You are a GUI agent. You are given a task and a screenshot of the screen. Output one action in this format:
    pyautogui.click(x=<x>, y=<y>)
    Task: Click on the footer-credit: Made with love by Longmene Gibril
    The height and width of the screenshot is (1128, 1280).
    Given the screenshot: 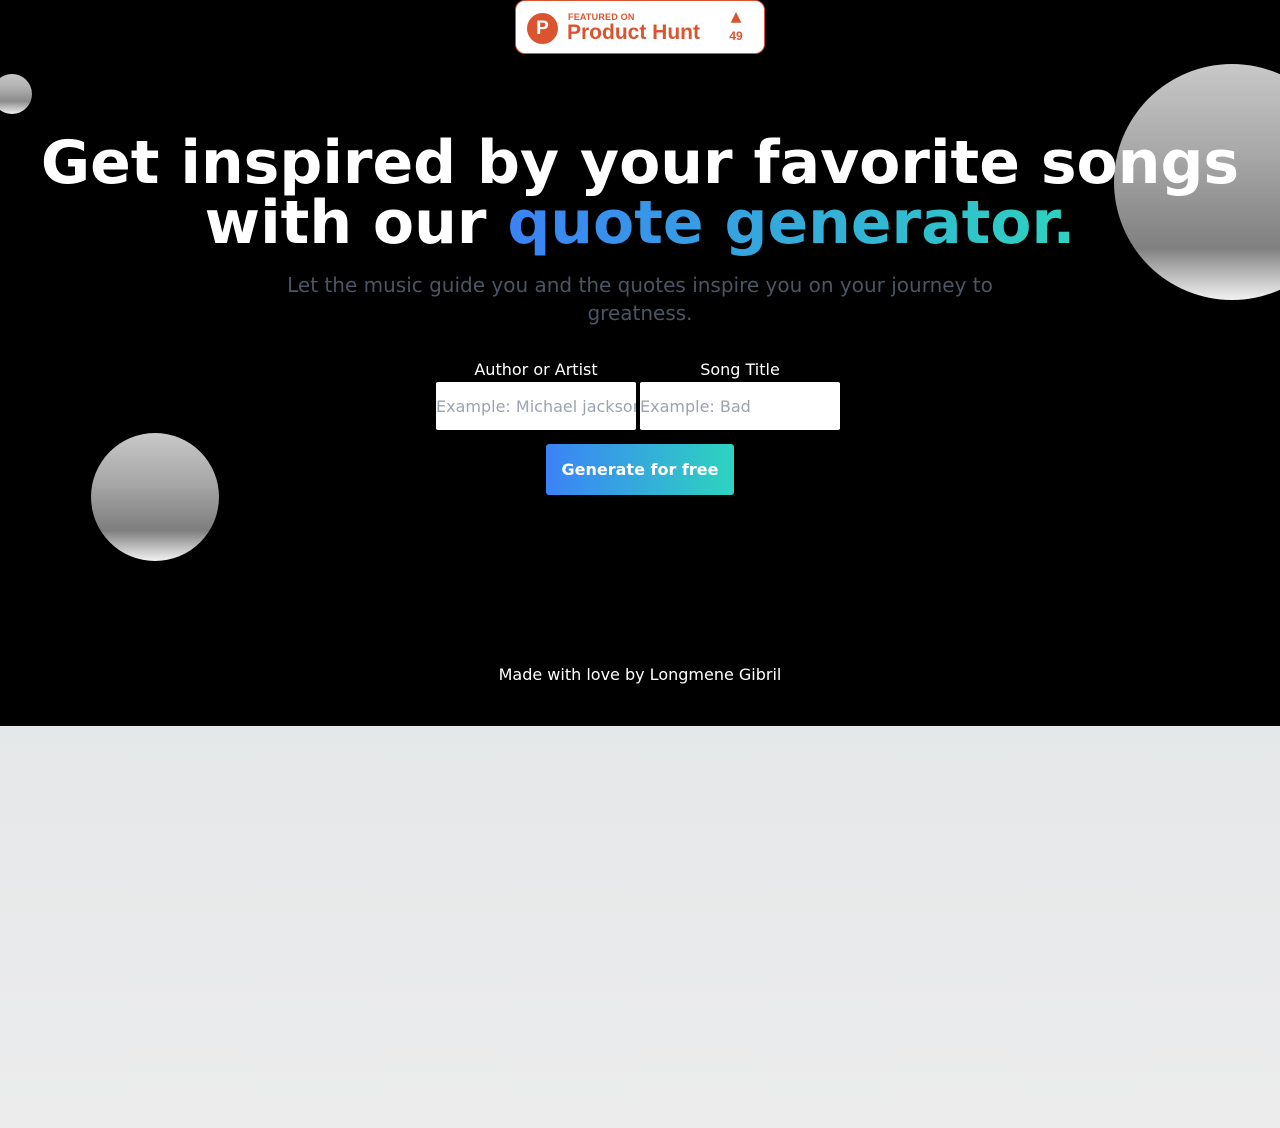 What is the action you would take?
    pyautogui.click(x=640, y=674)
    